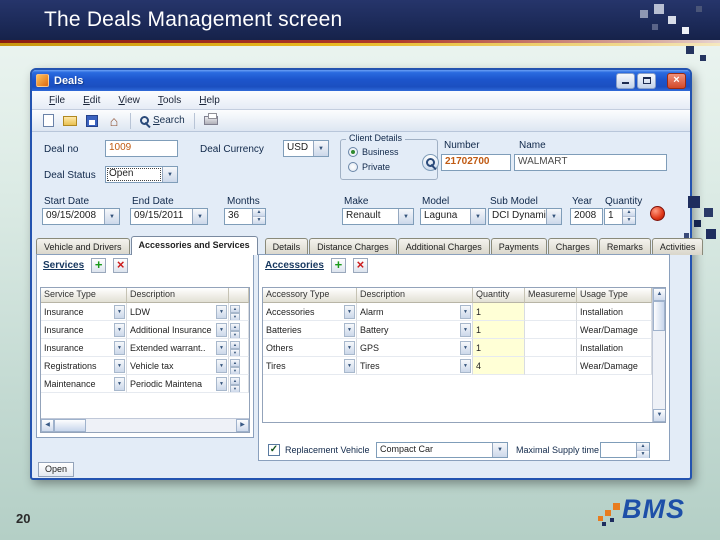  I want to click on name-field: WALMART, so click(590, 162).